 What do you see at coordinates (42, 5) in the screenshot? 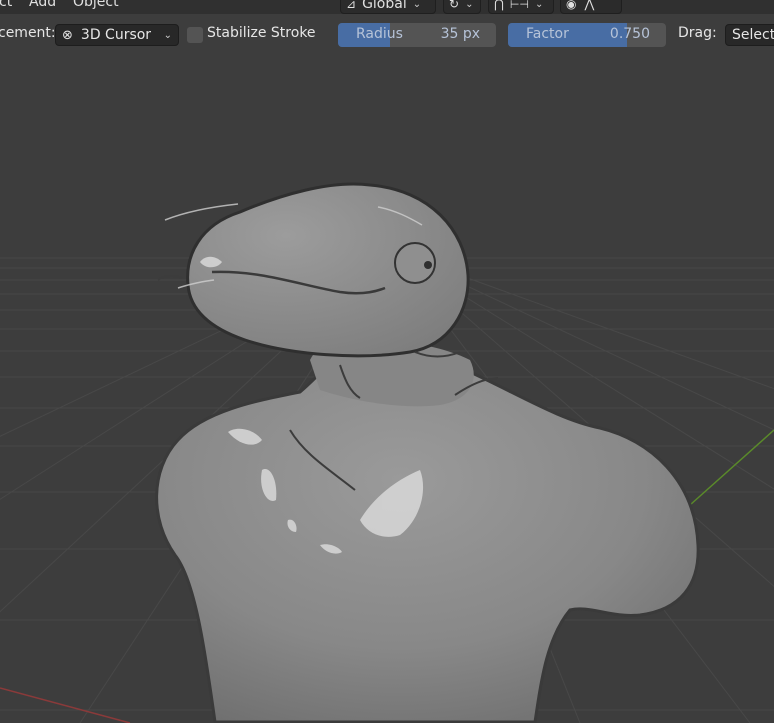
I see `menu-add: Add` at bounding box center [42, 5].